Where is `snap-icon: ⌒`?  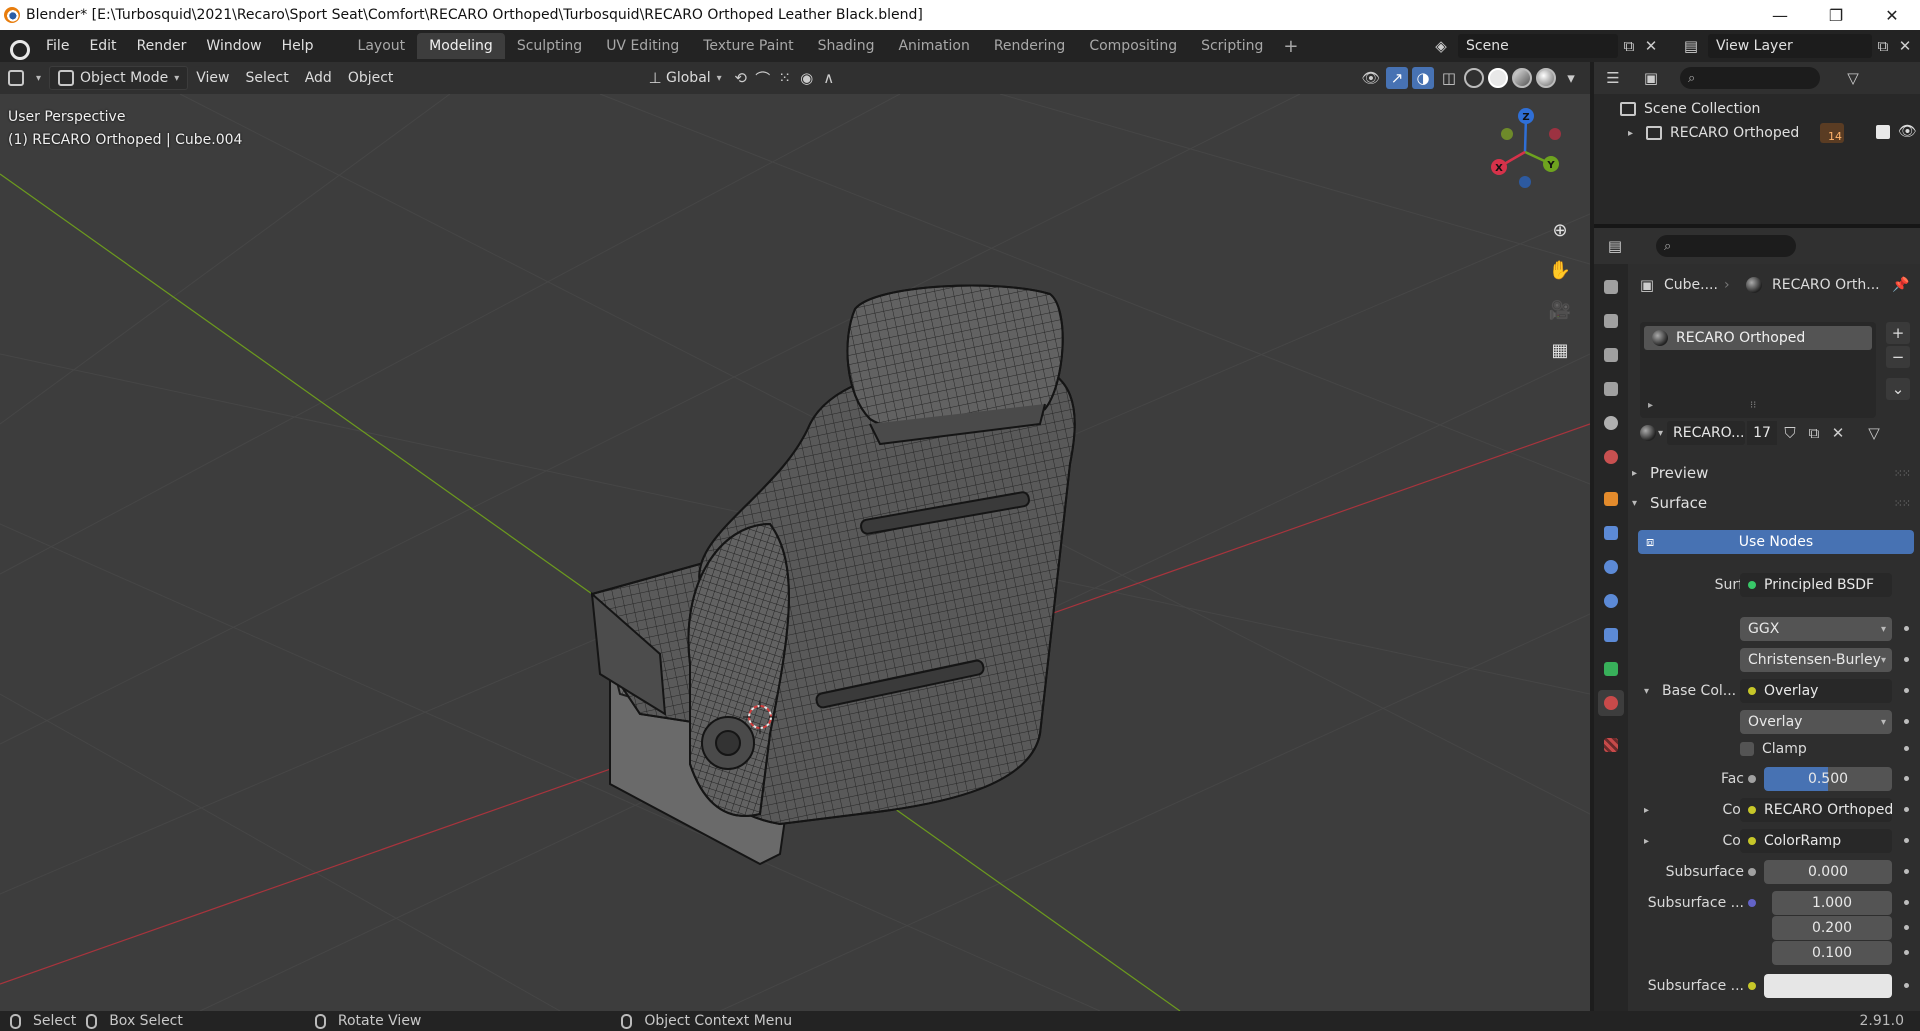
snap-icon: ⌒ is located at coordinates (763, 78).